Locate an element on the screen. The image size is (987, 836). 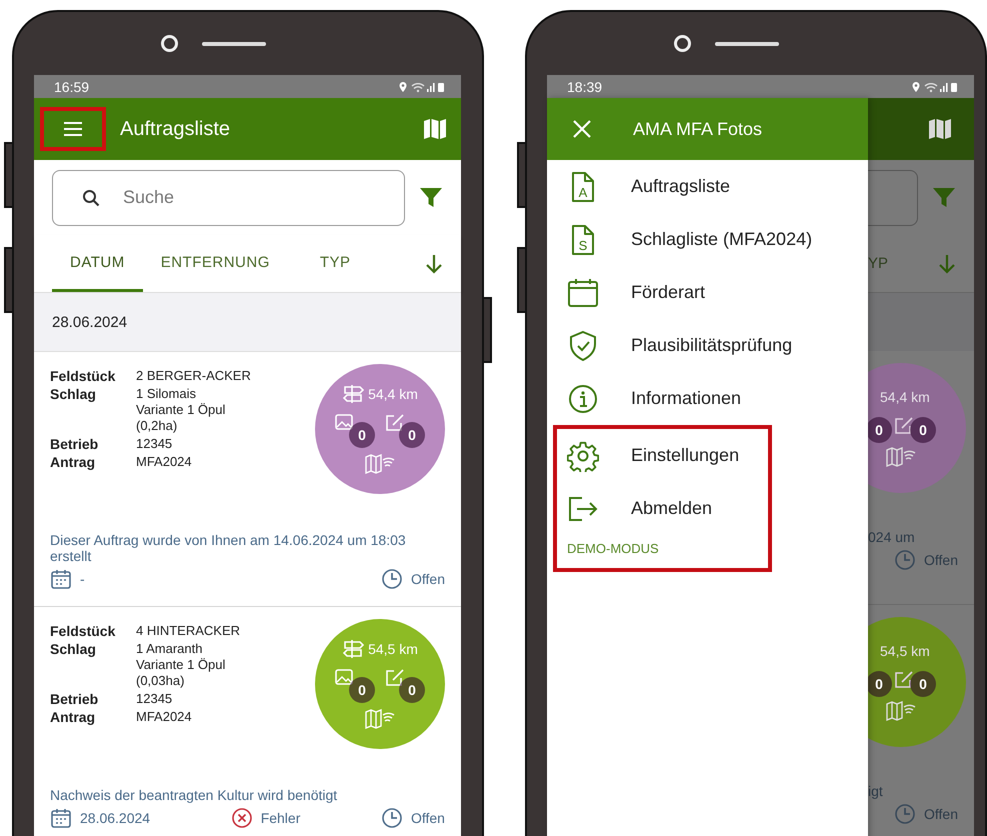
menu-icon is located at coordinates (73, 129).